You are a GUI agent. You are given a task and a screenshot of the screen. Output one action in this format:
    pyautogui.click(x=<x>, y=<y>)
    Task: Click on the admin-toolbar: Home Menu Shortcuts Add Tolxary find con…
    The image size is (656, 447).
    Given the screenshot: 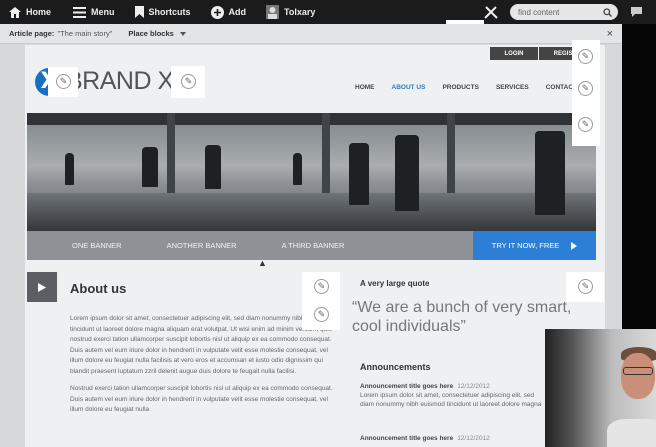 What is the action you would take?
    pyautogui.click(x=328, y=12)
    